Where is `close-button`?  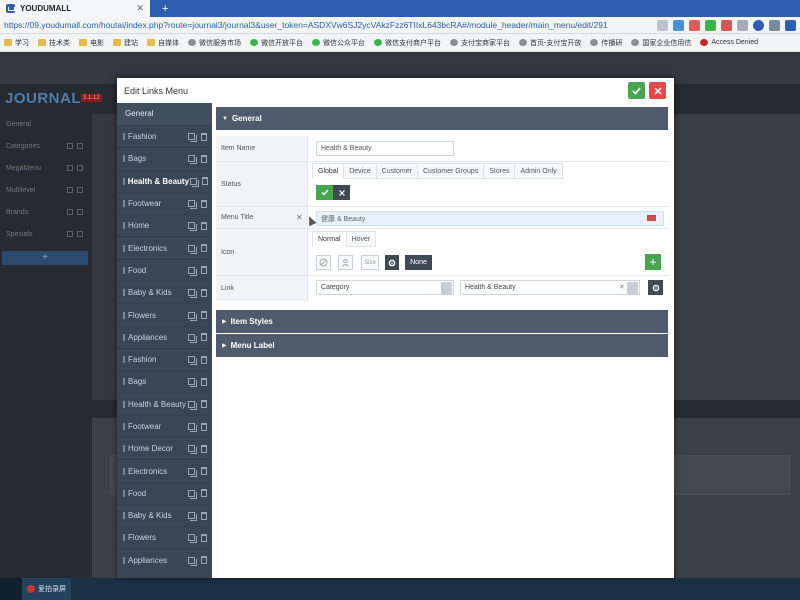 close-button is located at coordinates (657, 90).